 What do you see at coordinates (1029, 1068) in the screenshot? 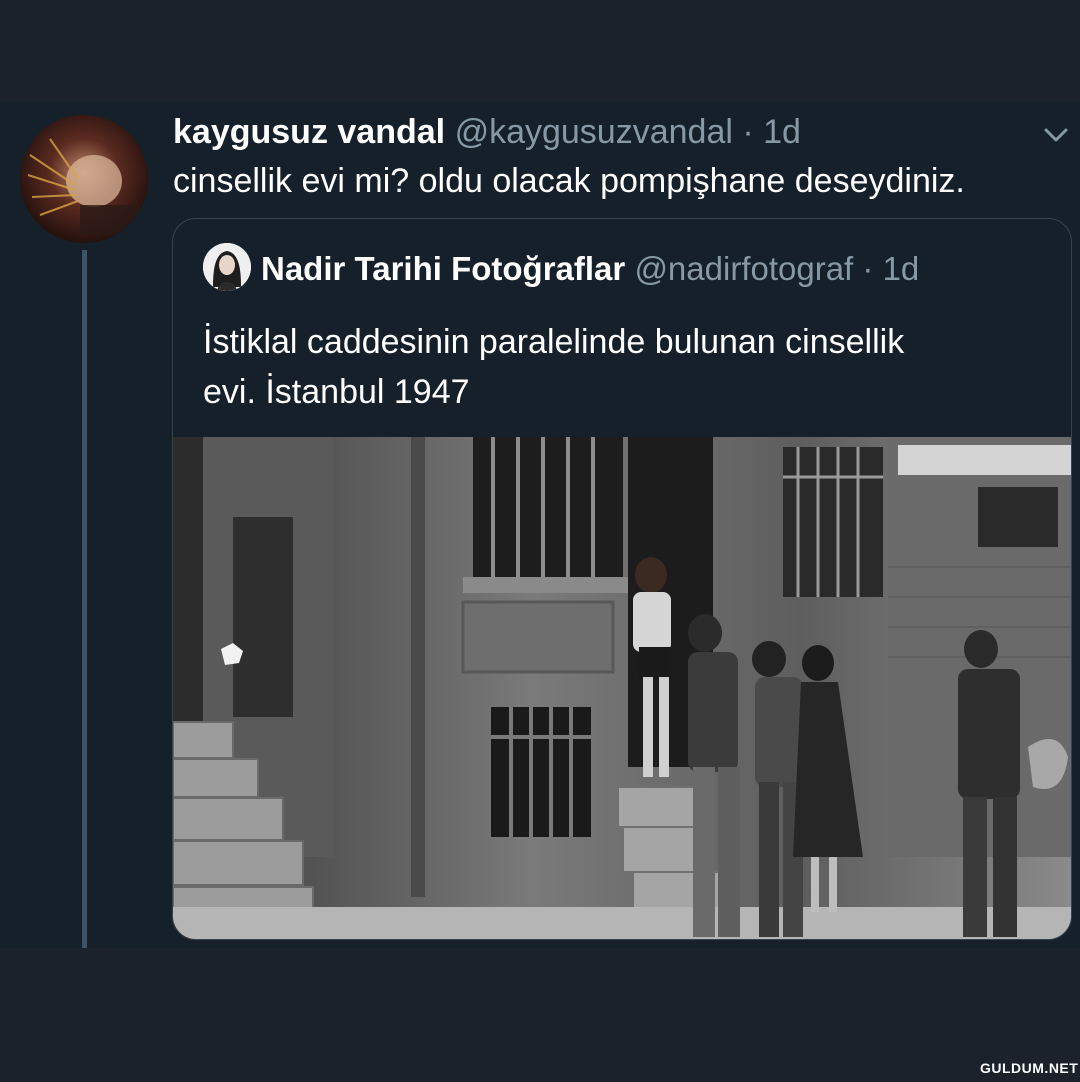
I see `watermark: GULDUM.NET` at bounding box center [1029, 1068].